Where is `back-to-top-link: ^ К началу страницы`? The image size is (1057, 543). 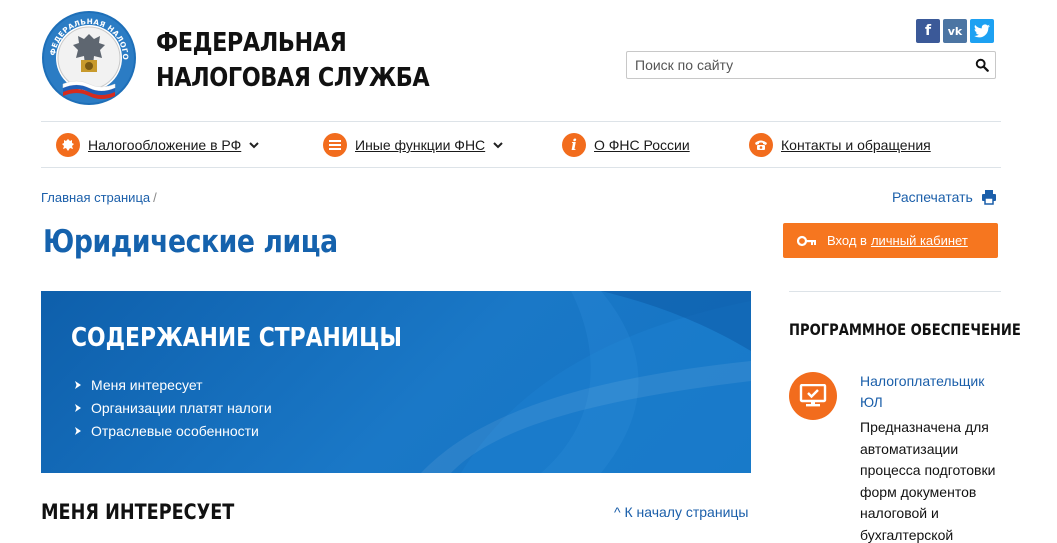 back-to-top-link: ^ К началу страницы is located at coordinates (681, 512).